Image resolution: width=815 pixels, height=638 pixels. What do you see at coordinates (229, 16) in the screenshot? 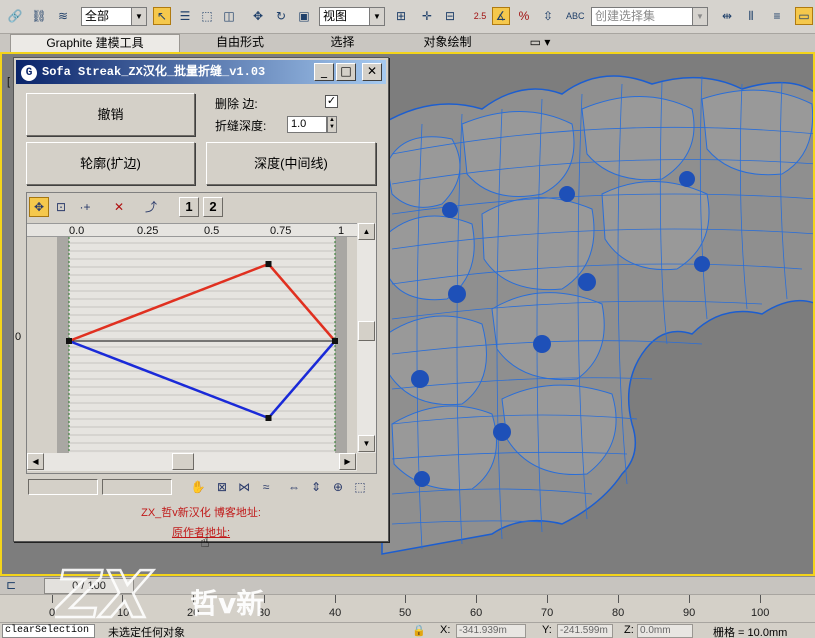
I see `window-crossing-icon: ◫` at bounding box center [229, 16].